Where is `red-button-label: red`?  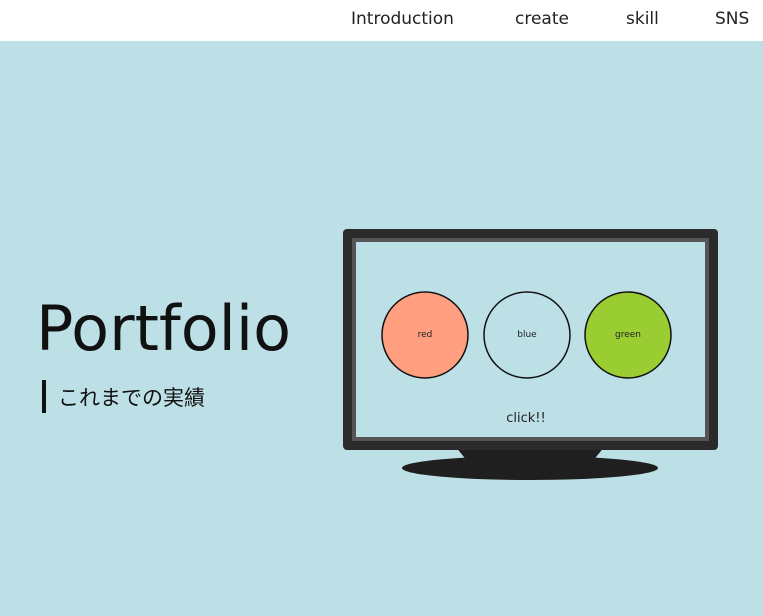
red-button-label: red is located at coordinates (425, 335).